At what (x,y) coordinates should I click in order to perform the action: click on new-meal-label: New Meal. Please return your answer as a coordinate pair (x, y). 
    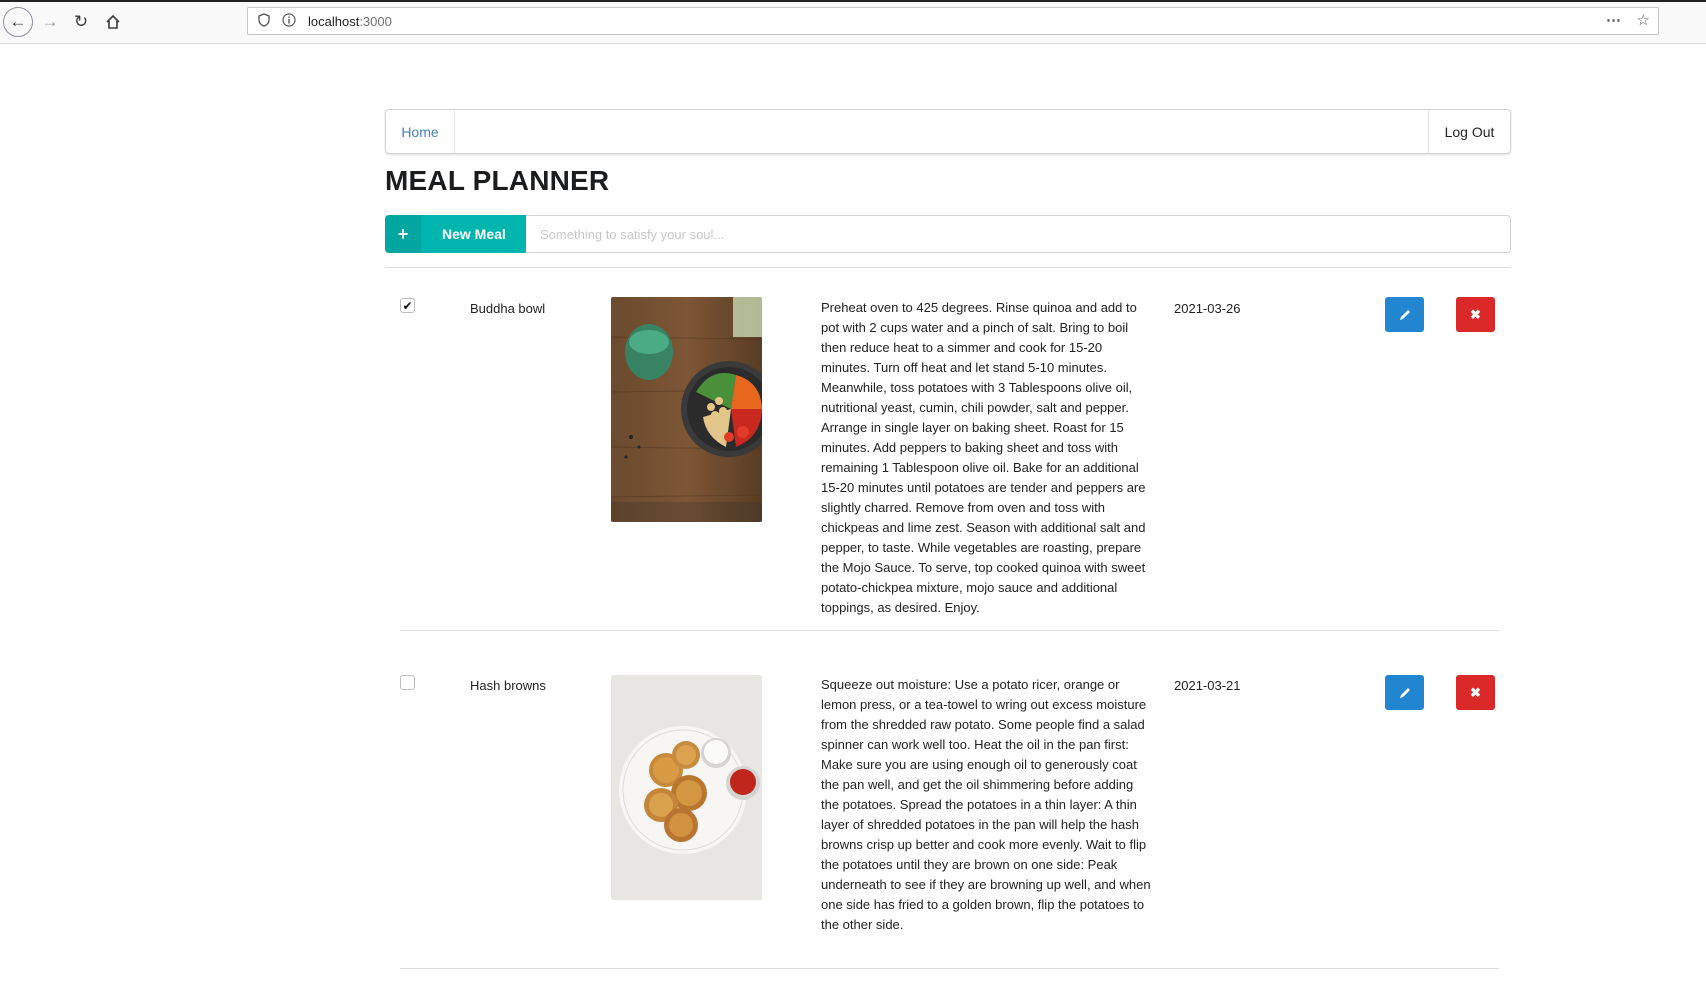
    Looking at the image, I should click on (474, 234).